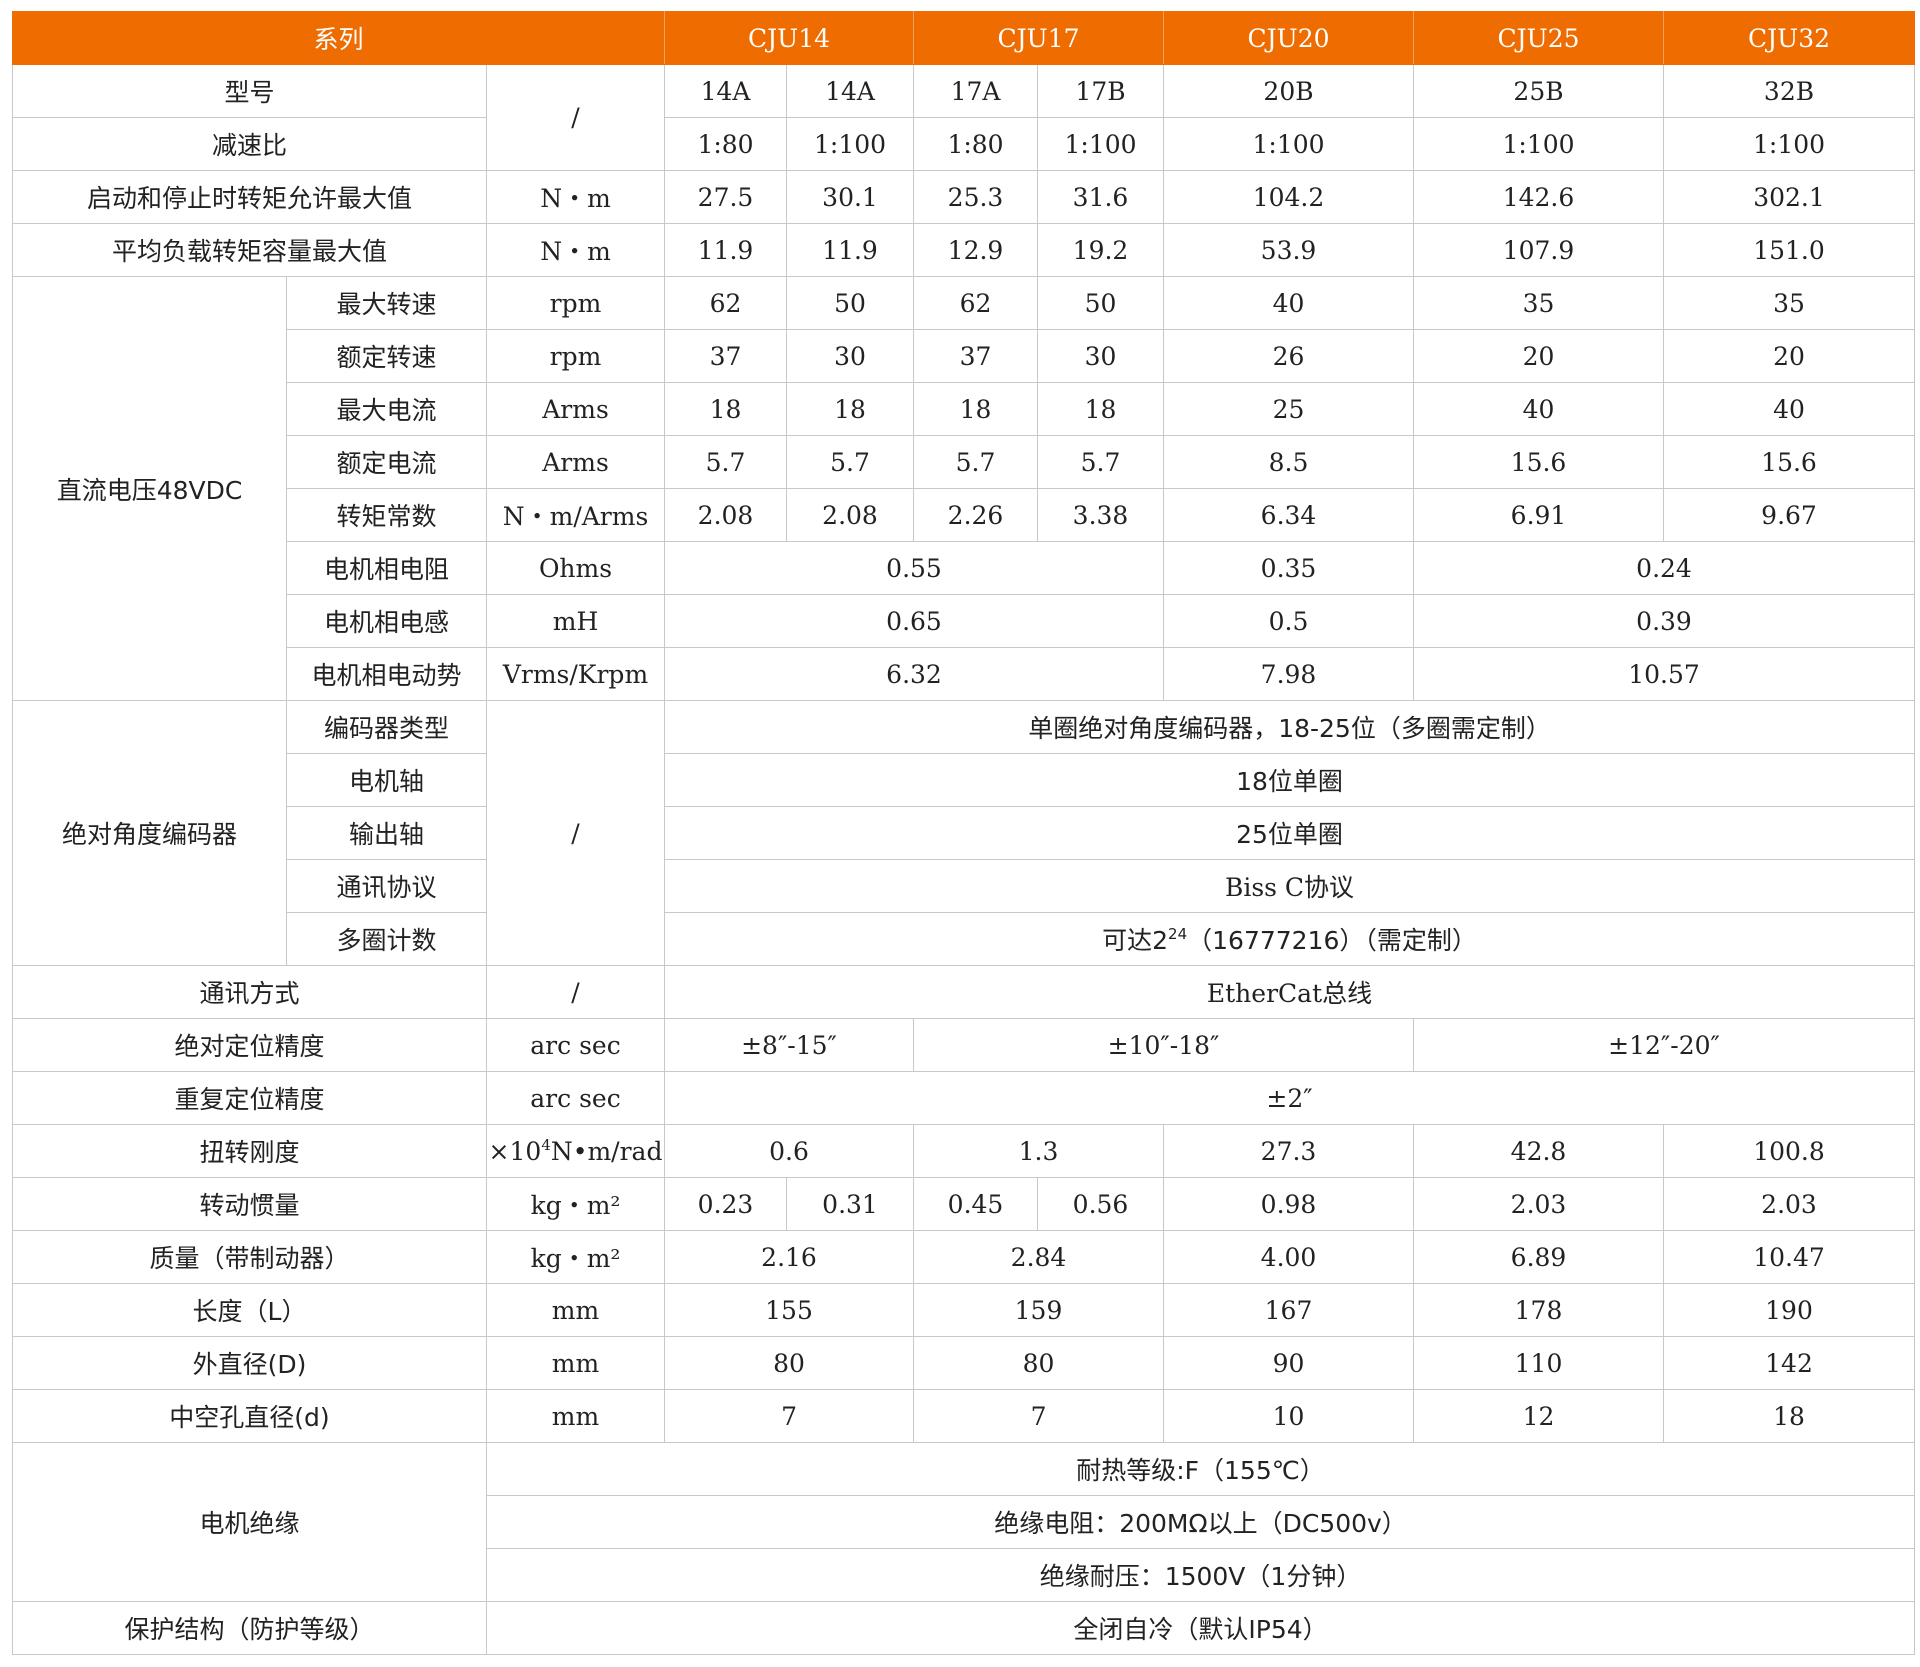 This screenshot has height=1667, width=1920. I want to click on table-cell: 4.00, so click(1289, 1257).